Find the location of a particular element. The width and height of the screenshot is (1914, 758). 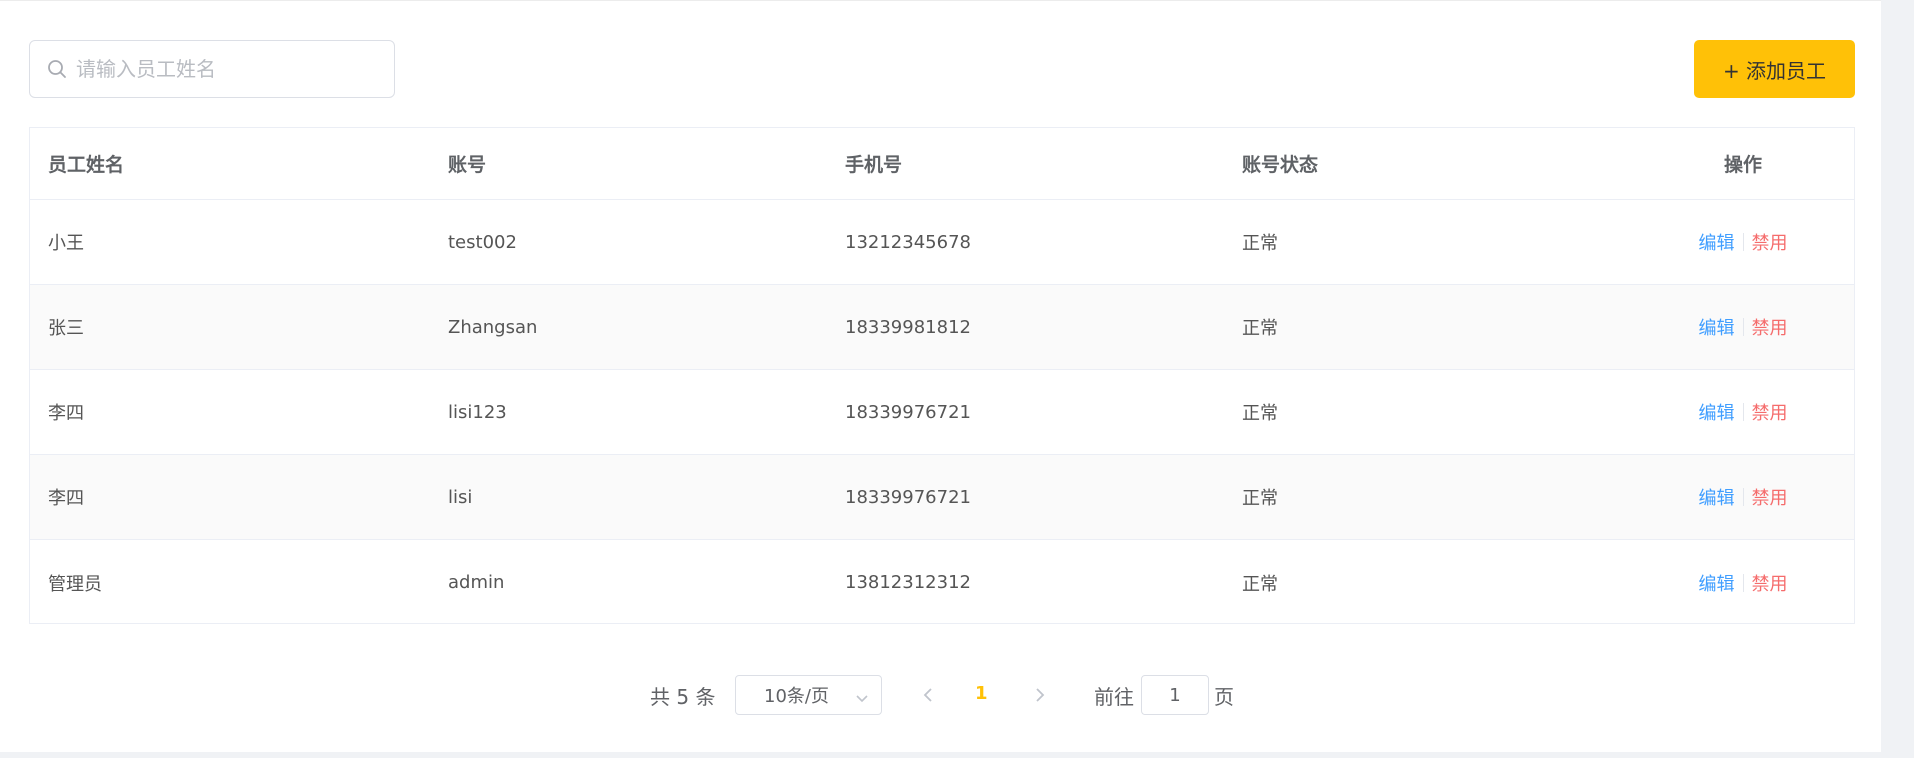

table-row: 张三 Zhangsan 18339981812 正常 编辑 禁用 is located at coordinates (942, 327).